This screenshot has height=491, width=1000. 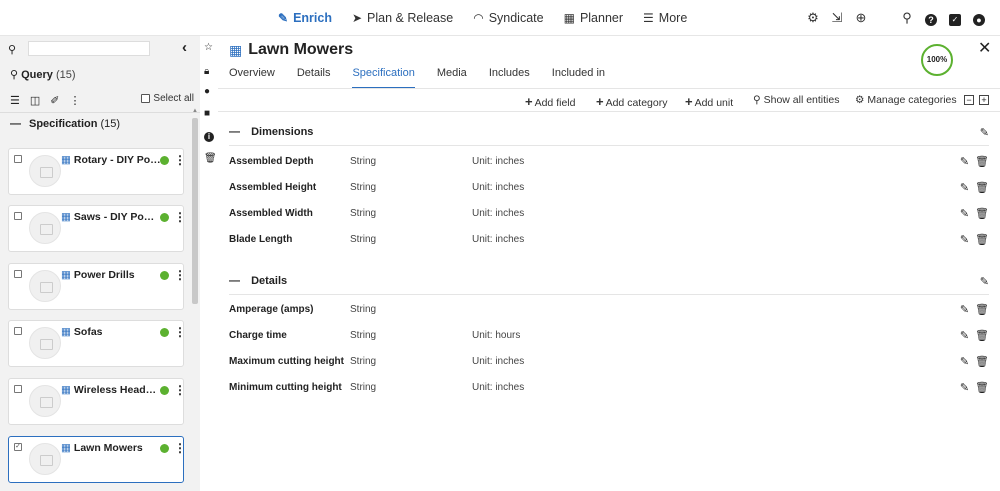 I want to click on nav-syndicate: ◠ Syndicate, so click(x=508, y=18).